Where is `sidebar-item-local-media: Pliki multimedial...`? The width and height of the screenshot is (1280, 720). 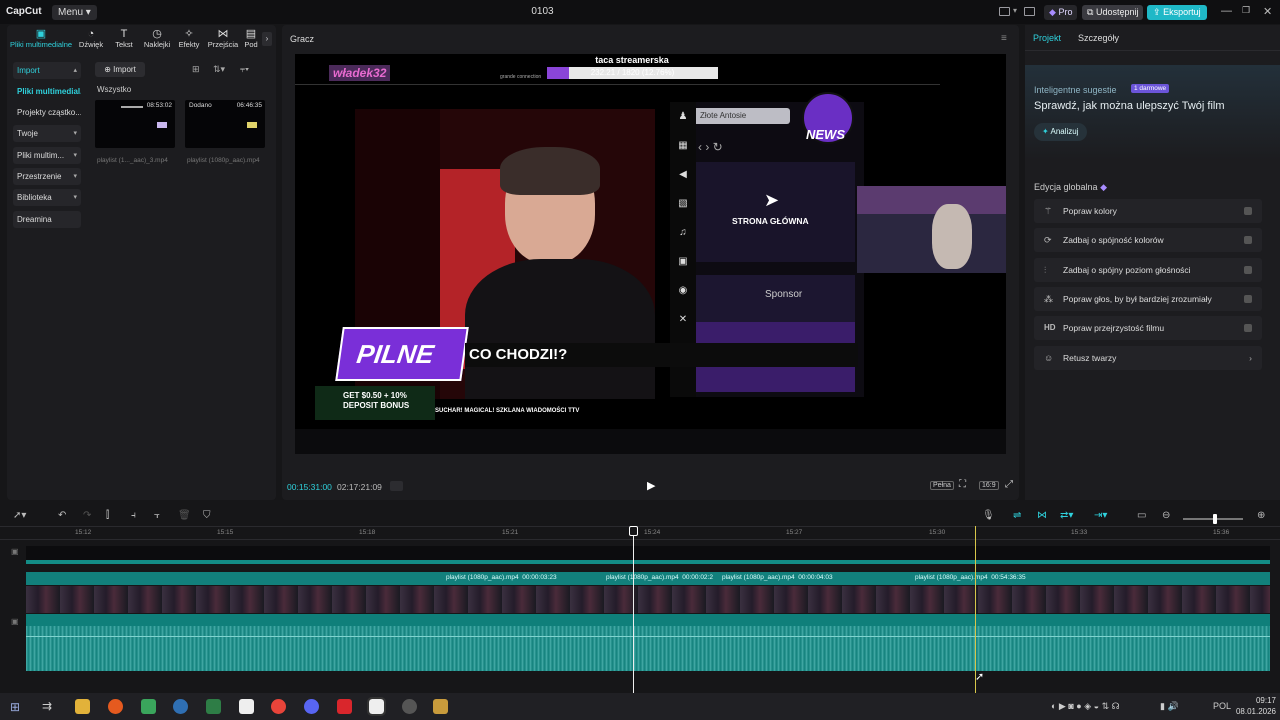 sidebar-item-local-media: Pliki multimedial... is located at coordinates (47, 91).